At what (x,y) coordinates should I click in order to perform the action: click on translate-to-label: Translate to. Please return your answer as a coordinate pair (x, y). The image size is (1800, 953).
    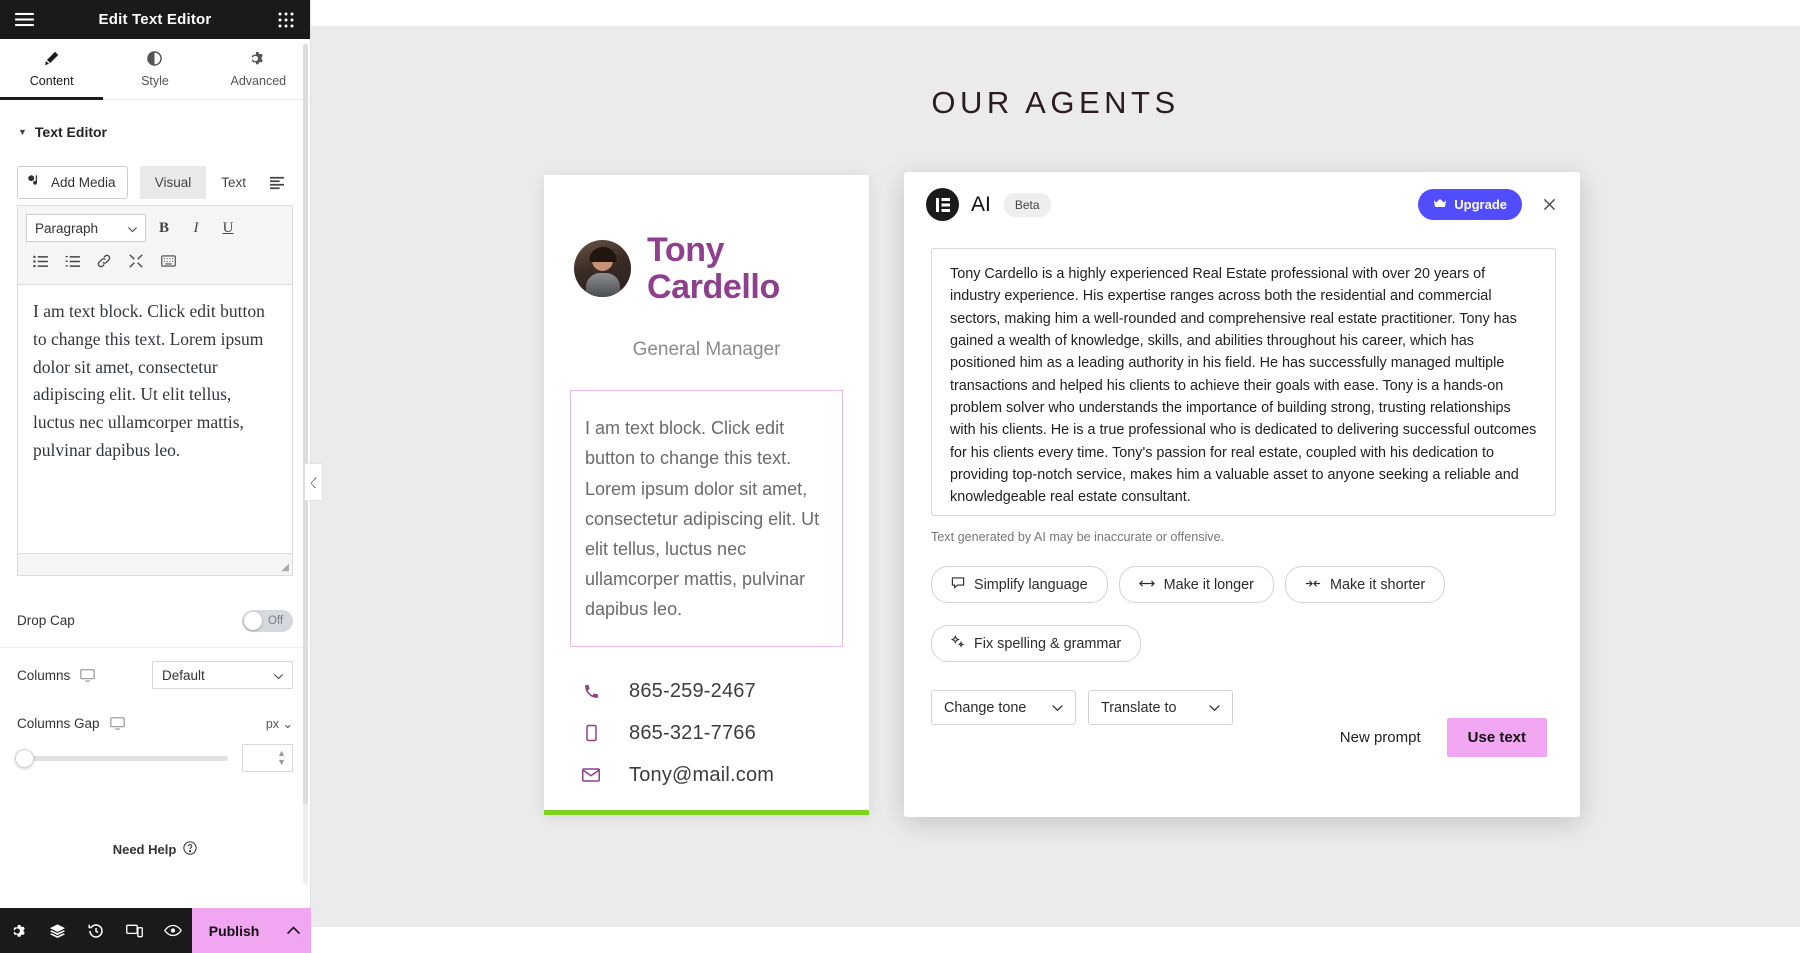
    Looking at the image, I should click on (1139, 707).